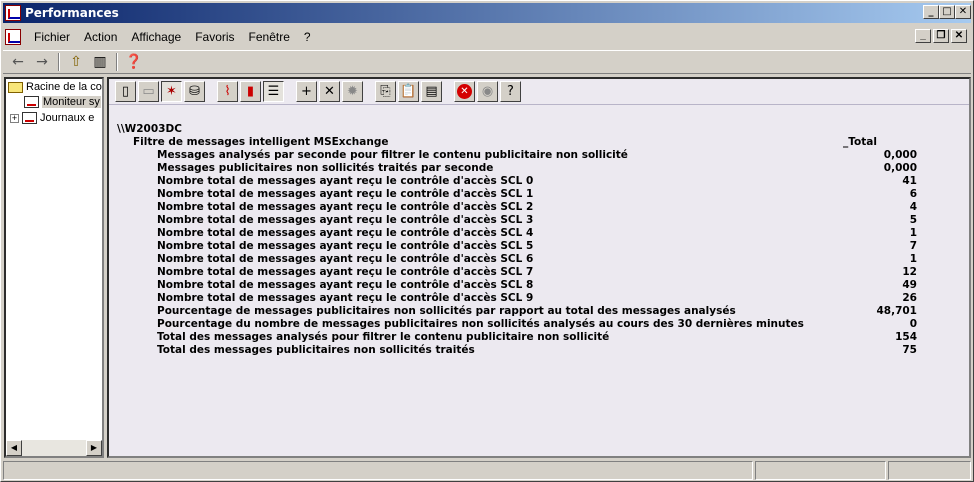 This screenshot has height=482, width=974. What do you see at coordinates (896, 311) in the screenshot?
I see `counter-value: 48,701` at bounding box center [896, 311].